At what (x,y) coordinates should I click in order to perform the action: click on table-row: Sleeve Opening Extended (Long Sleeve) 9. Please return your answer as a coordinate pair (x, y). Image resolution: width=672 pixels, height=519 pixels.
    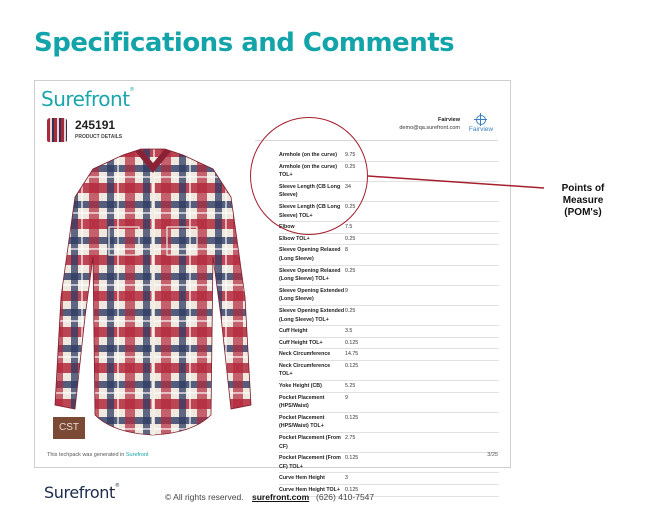
    Looking at the image, I should click on (389, 296).